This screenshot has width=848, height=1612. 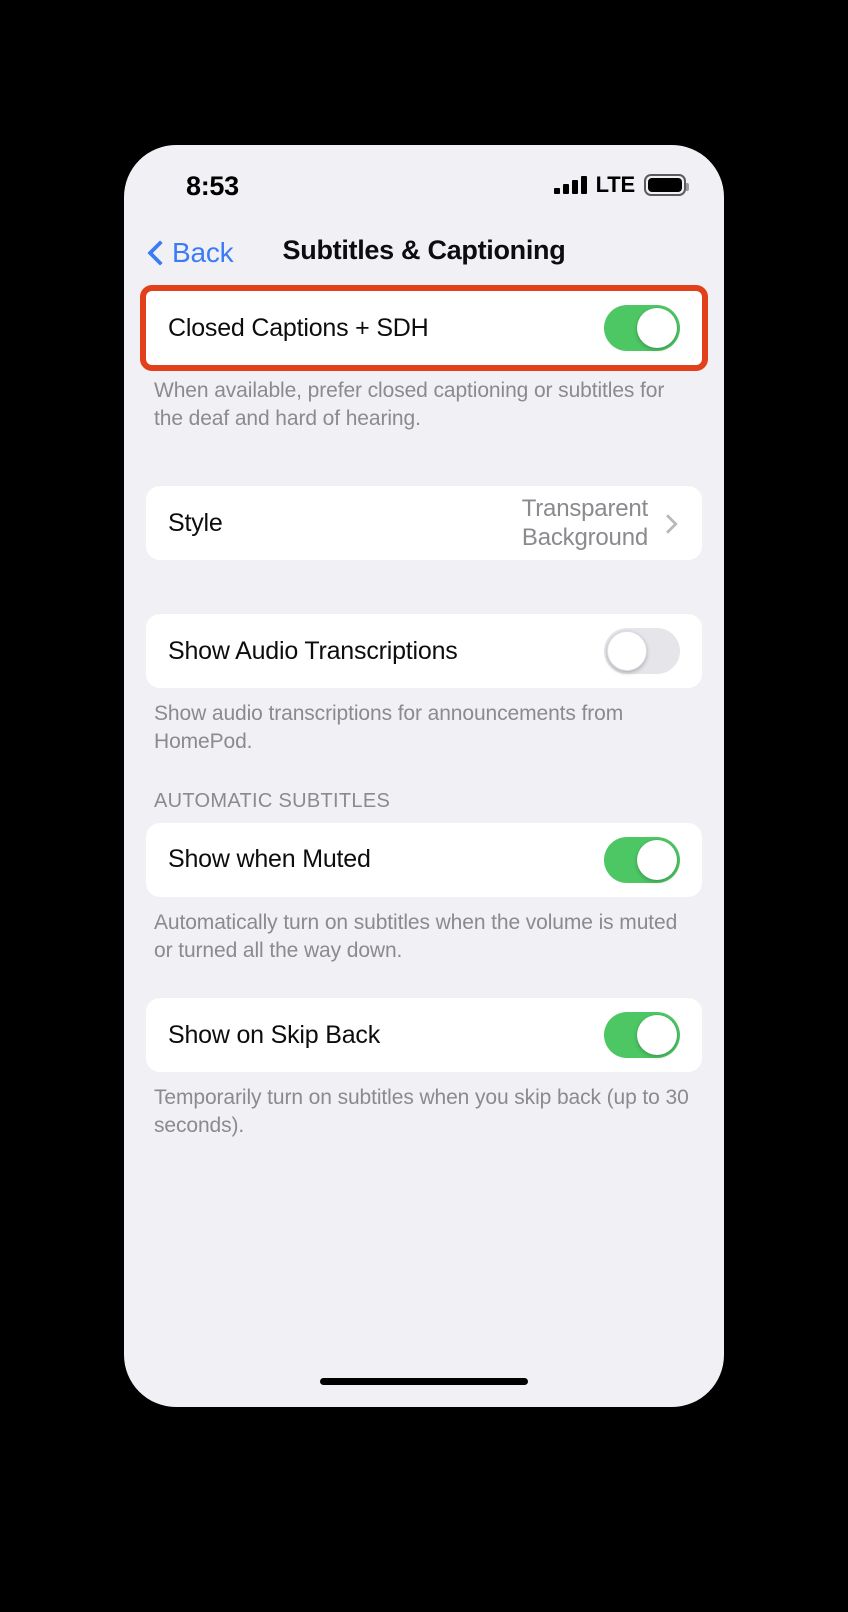 I want to click on settings-group-show-when-muted: Show when Muted, so click(x=424, y=859).